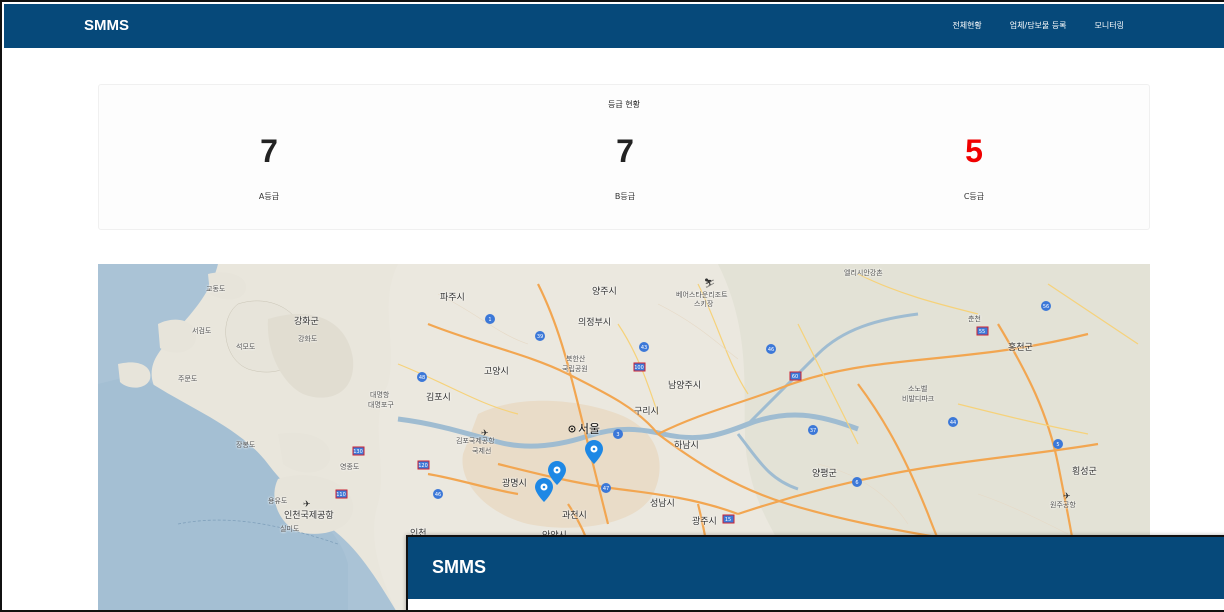  I want to click on svg-text: 110, so click(341, 495).